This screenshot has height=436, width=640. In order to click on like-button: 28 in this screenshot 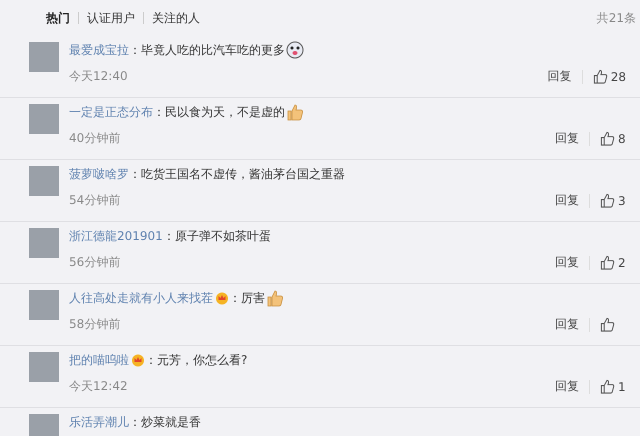, I will do `click(604, 76)`.